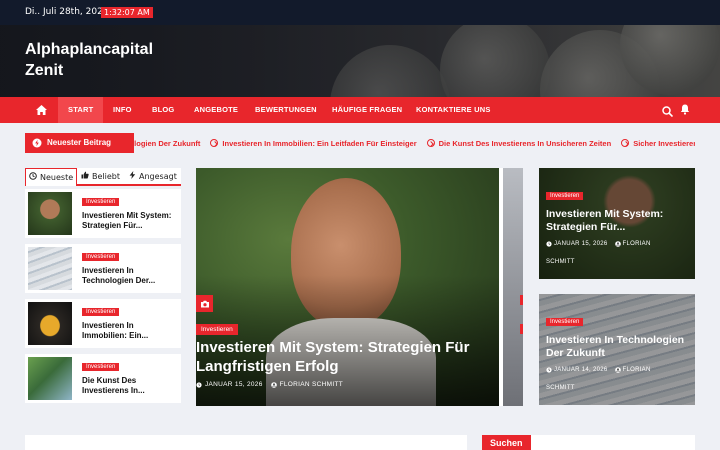 The height and width of the screenshot is (450, 720). What do you see at coordinates (85, 177) in the screenshot?
I see `thumbs-up-icon` at bounding box center [85, 177].